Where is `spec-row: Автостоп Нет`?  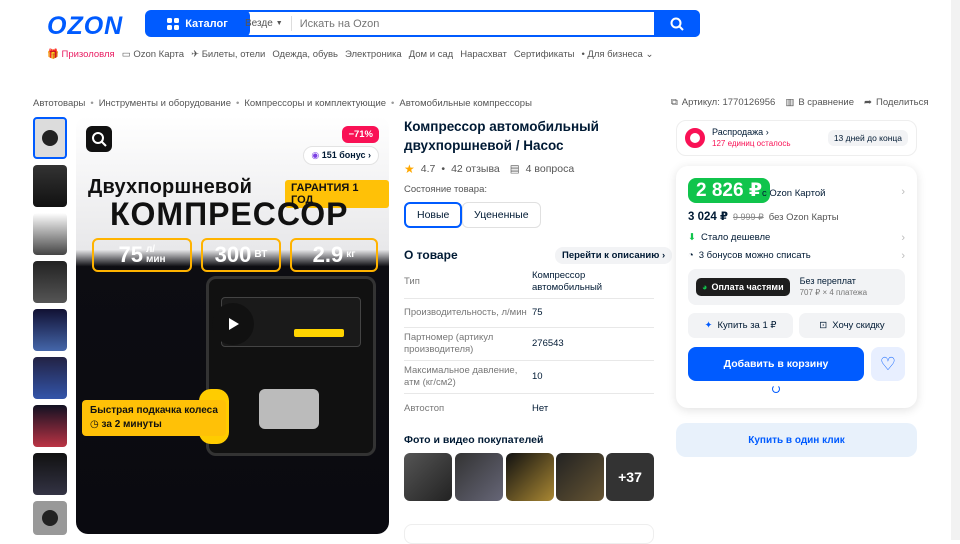
spec-row: Автостоп Нет is located at coordinates (476, 408).